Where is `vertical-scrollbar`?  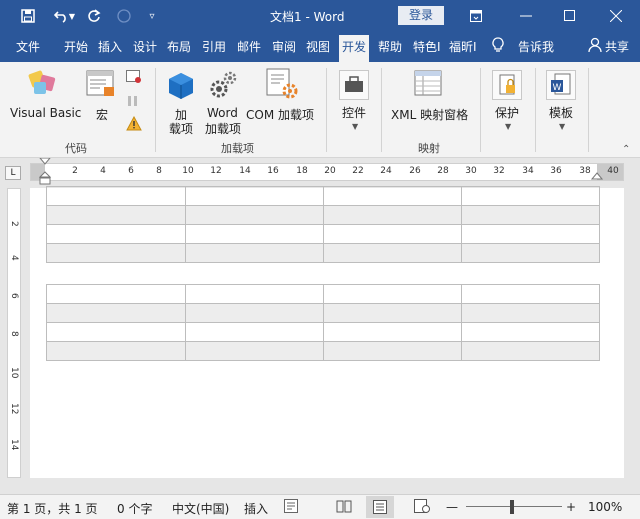
vertical-scrollbar is located at coordinates (632, 339).